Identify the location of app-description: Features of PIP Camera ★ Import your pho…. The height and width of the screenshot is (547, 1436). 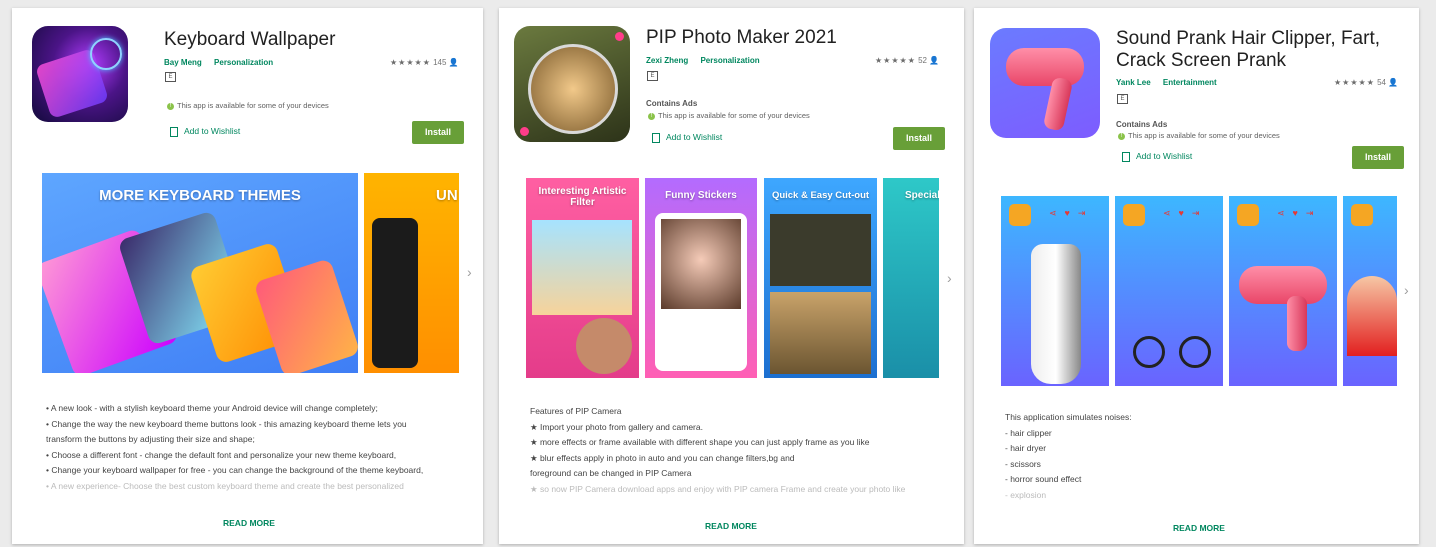
(718, 450).